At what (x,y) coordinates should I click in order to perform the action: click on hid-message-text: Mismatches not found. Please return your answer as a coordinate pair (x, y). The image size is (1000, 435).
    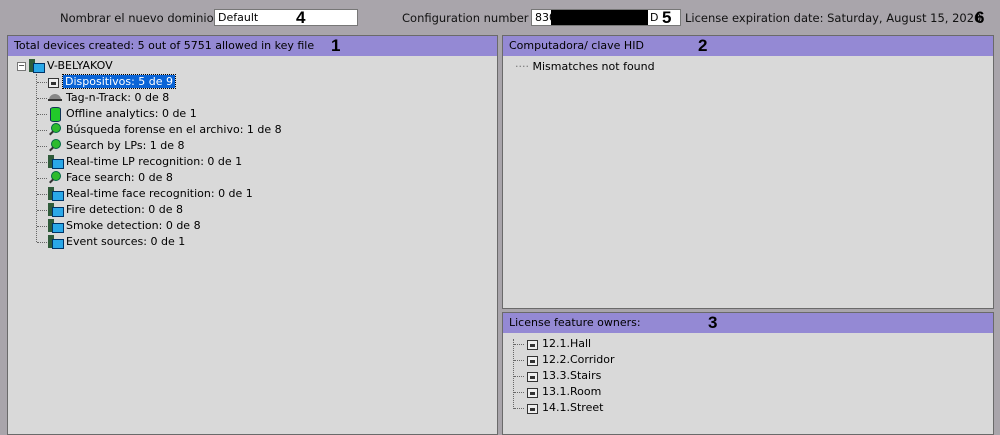
    Looking at the image, I should click on (593, 66).